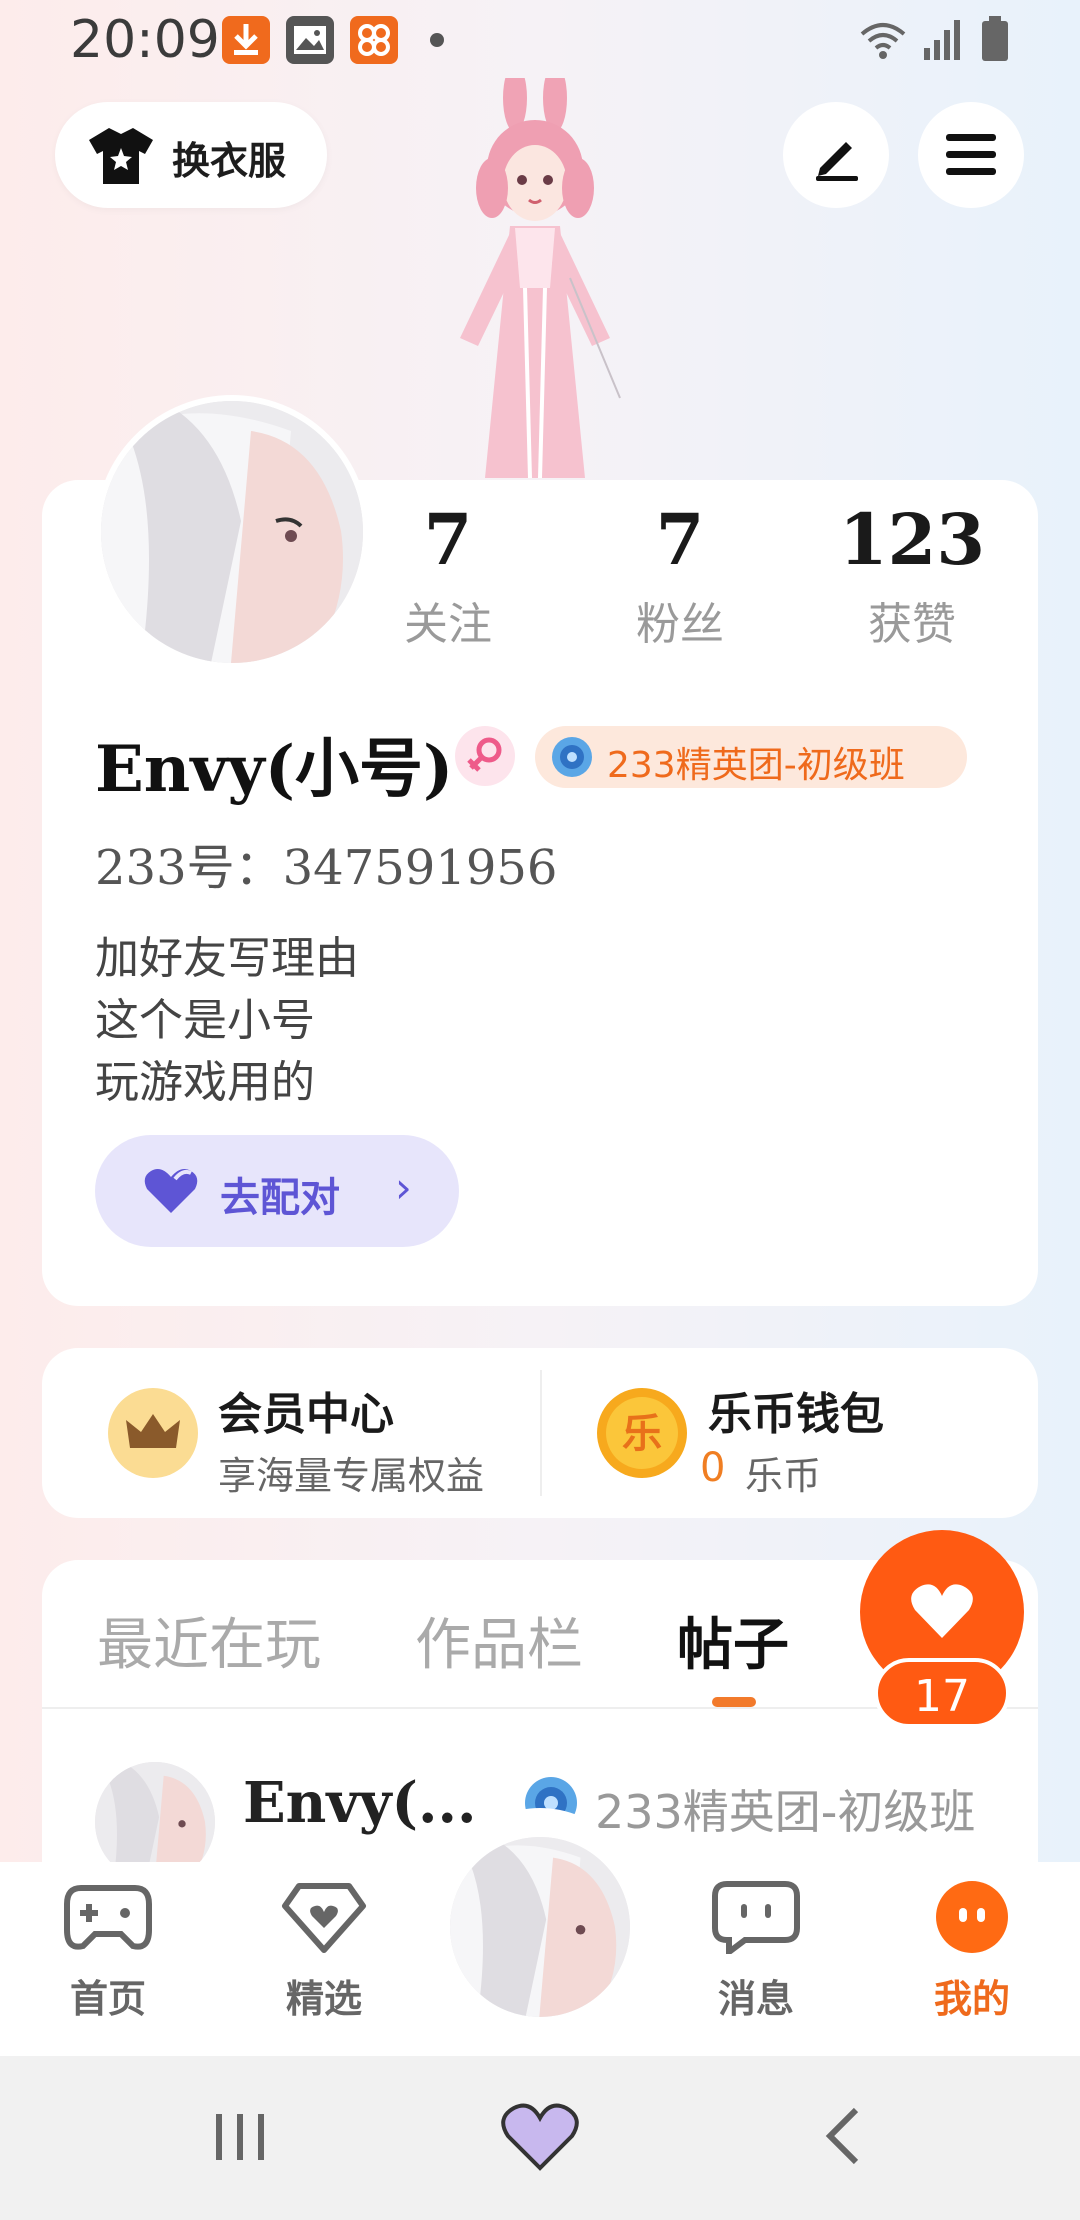 The height and width of the screenshot is (2220, 1080). I want to click on gender-female-icon, so click(485, 756).